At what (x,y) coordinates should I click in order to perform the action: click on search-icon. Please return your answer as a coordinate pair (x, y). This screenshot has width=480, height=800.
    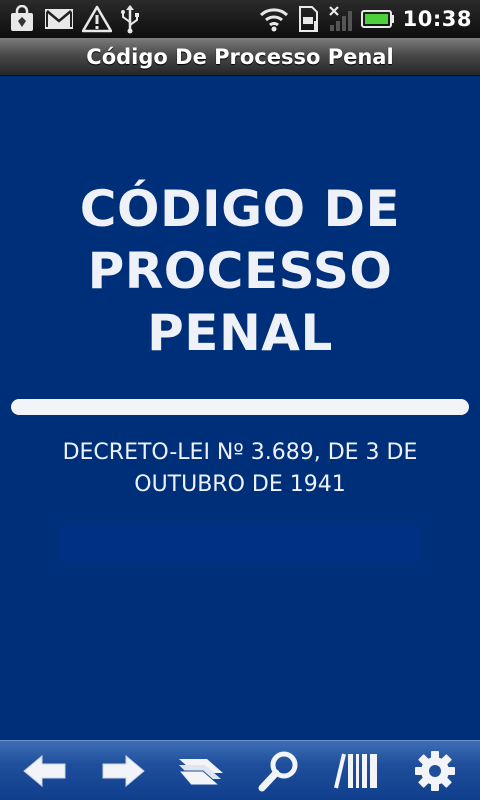
    Looking at the image, I should click on (279, 771).